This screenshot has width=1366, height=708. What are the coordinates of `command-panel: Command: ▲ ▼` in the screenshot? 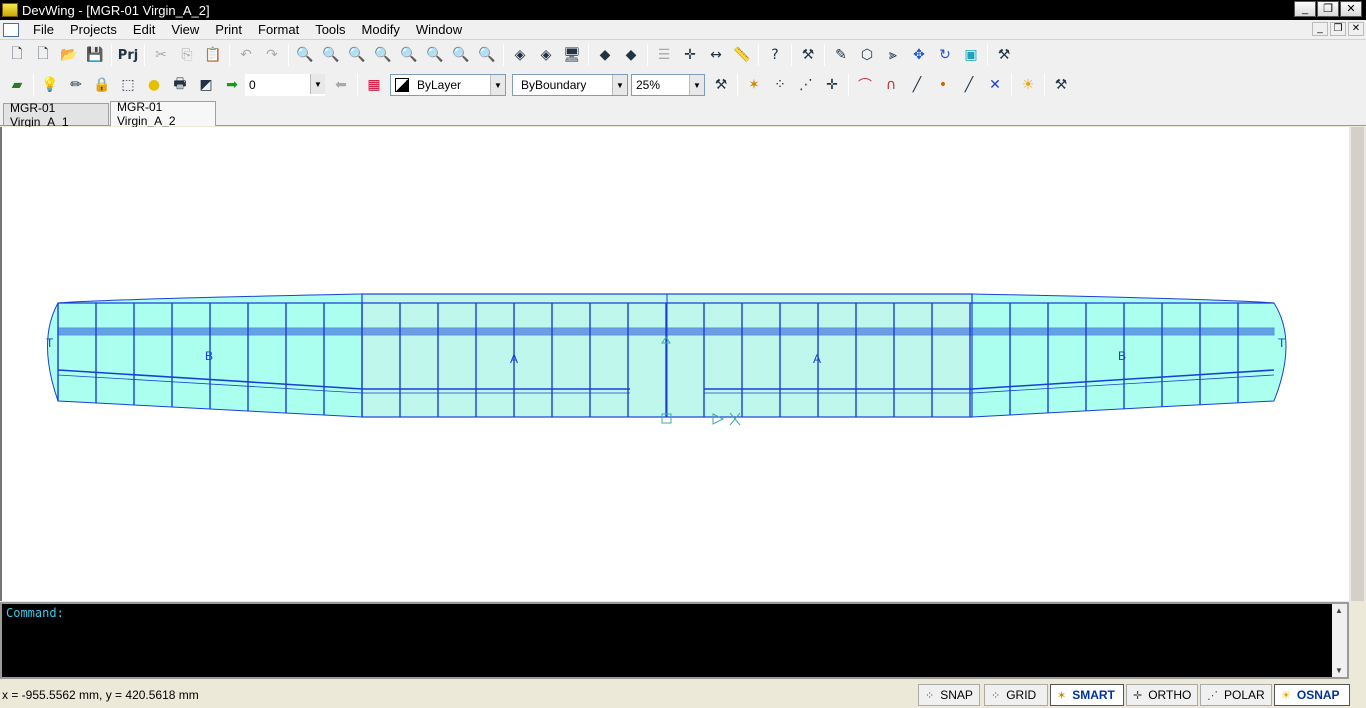 It's located at (674, 640).